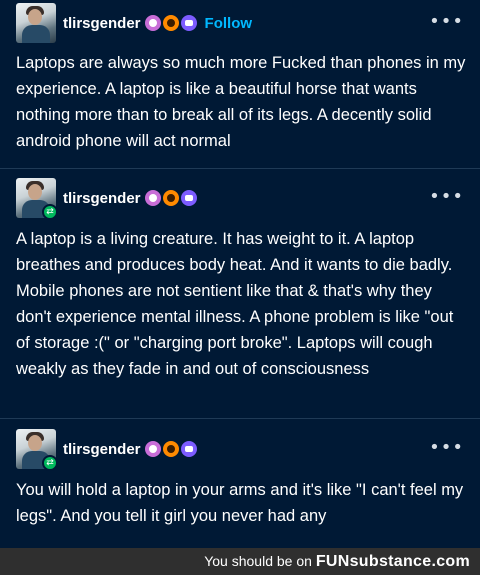 Image resolution: width=480 pixels, height=575 pixels. I want to click on watermark-prefix: You should be on, so click(258, 561).